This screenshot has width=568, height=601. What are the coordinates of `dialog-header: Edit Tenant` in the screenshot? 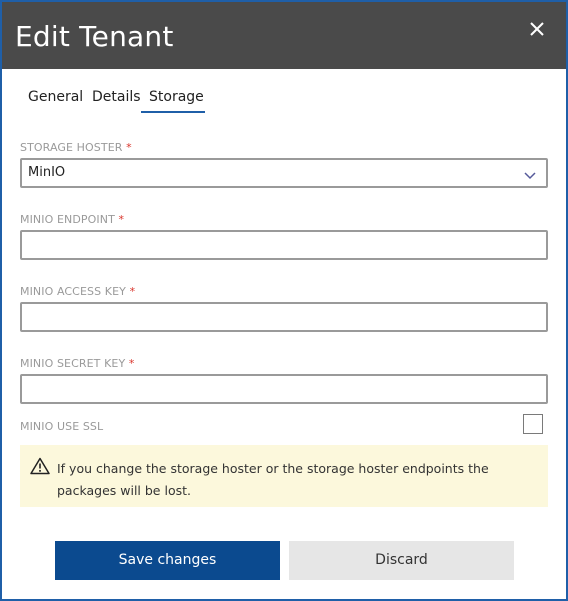 It's located at (284, 35).